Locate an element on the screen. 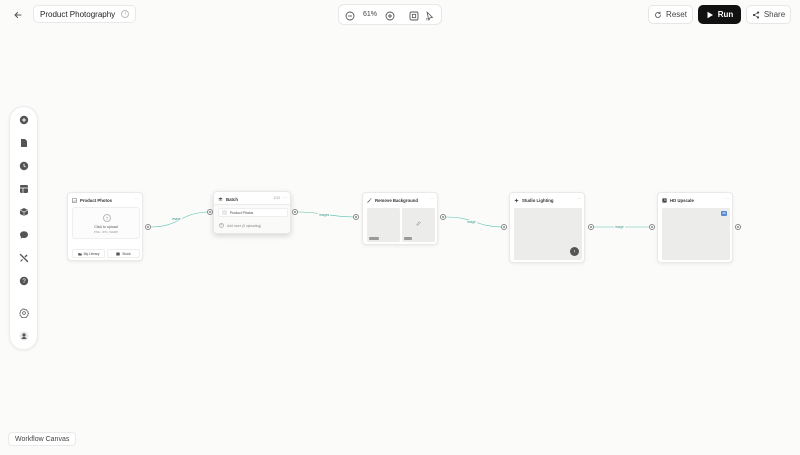 This screenshot has height=455, width=800. node-studio-lighting: Studio Lighting ··· is located at coordinates (547, 227).